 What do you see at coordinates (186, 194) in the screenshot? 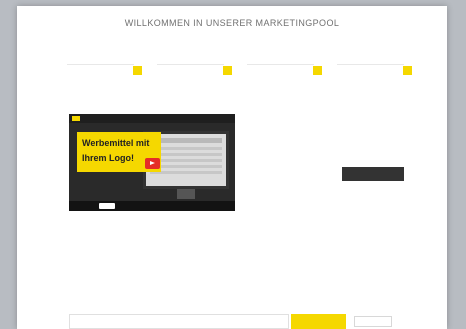
I see `monitor-stand` at bounding box center [186, 194].